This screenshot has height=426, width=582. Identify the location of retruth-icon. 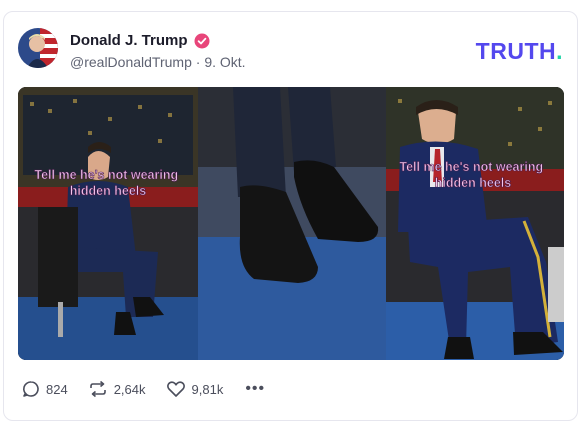
(98, 389).